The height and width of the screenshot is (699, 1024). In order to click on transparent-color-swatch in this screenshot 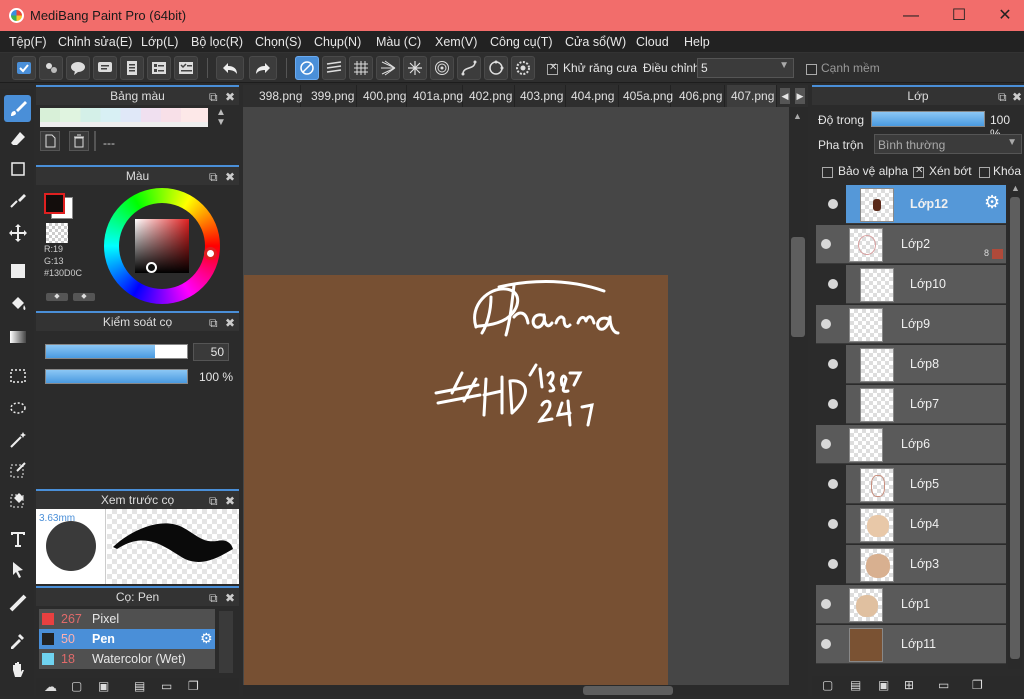, I will do `click(57, 233)`.